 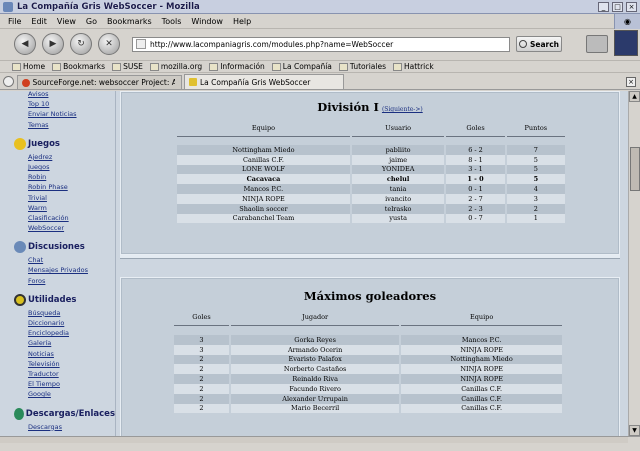 I want to click on sidebar-link: Búsqueda, so click(x=71, y=313).